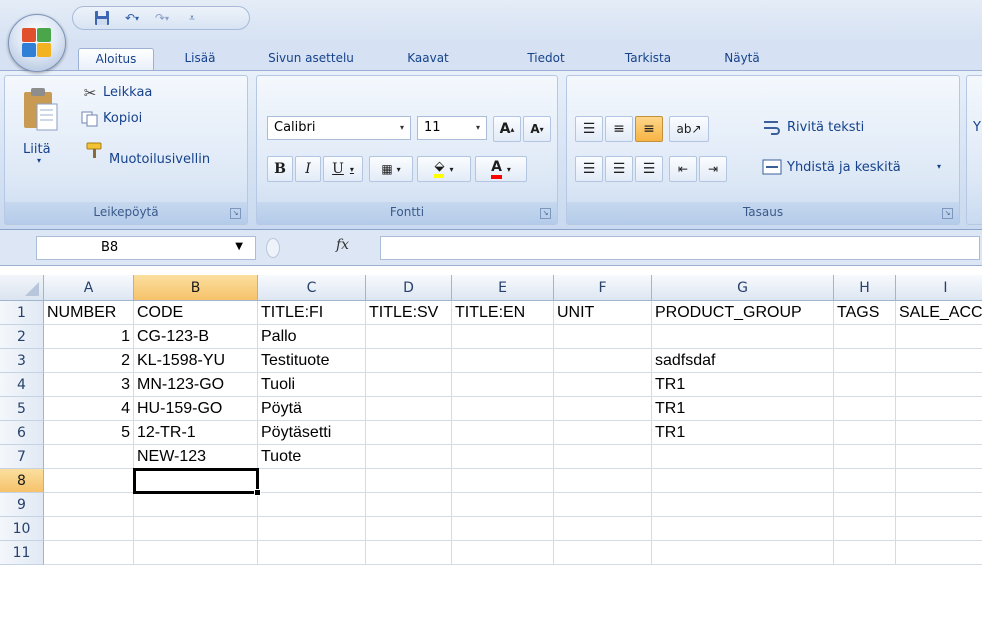 The image size is (982, 624). What do you see at coordinates (689, 129) in the screenshot?
I see `orientation-button: ab↗` at bounding box center [689, 129].